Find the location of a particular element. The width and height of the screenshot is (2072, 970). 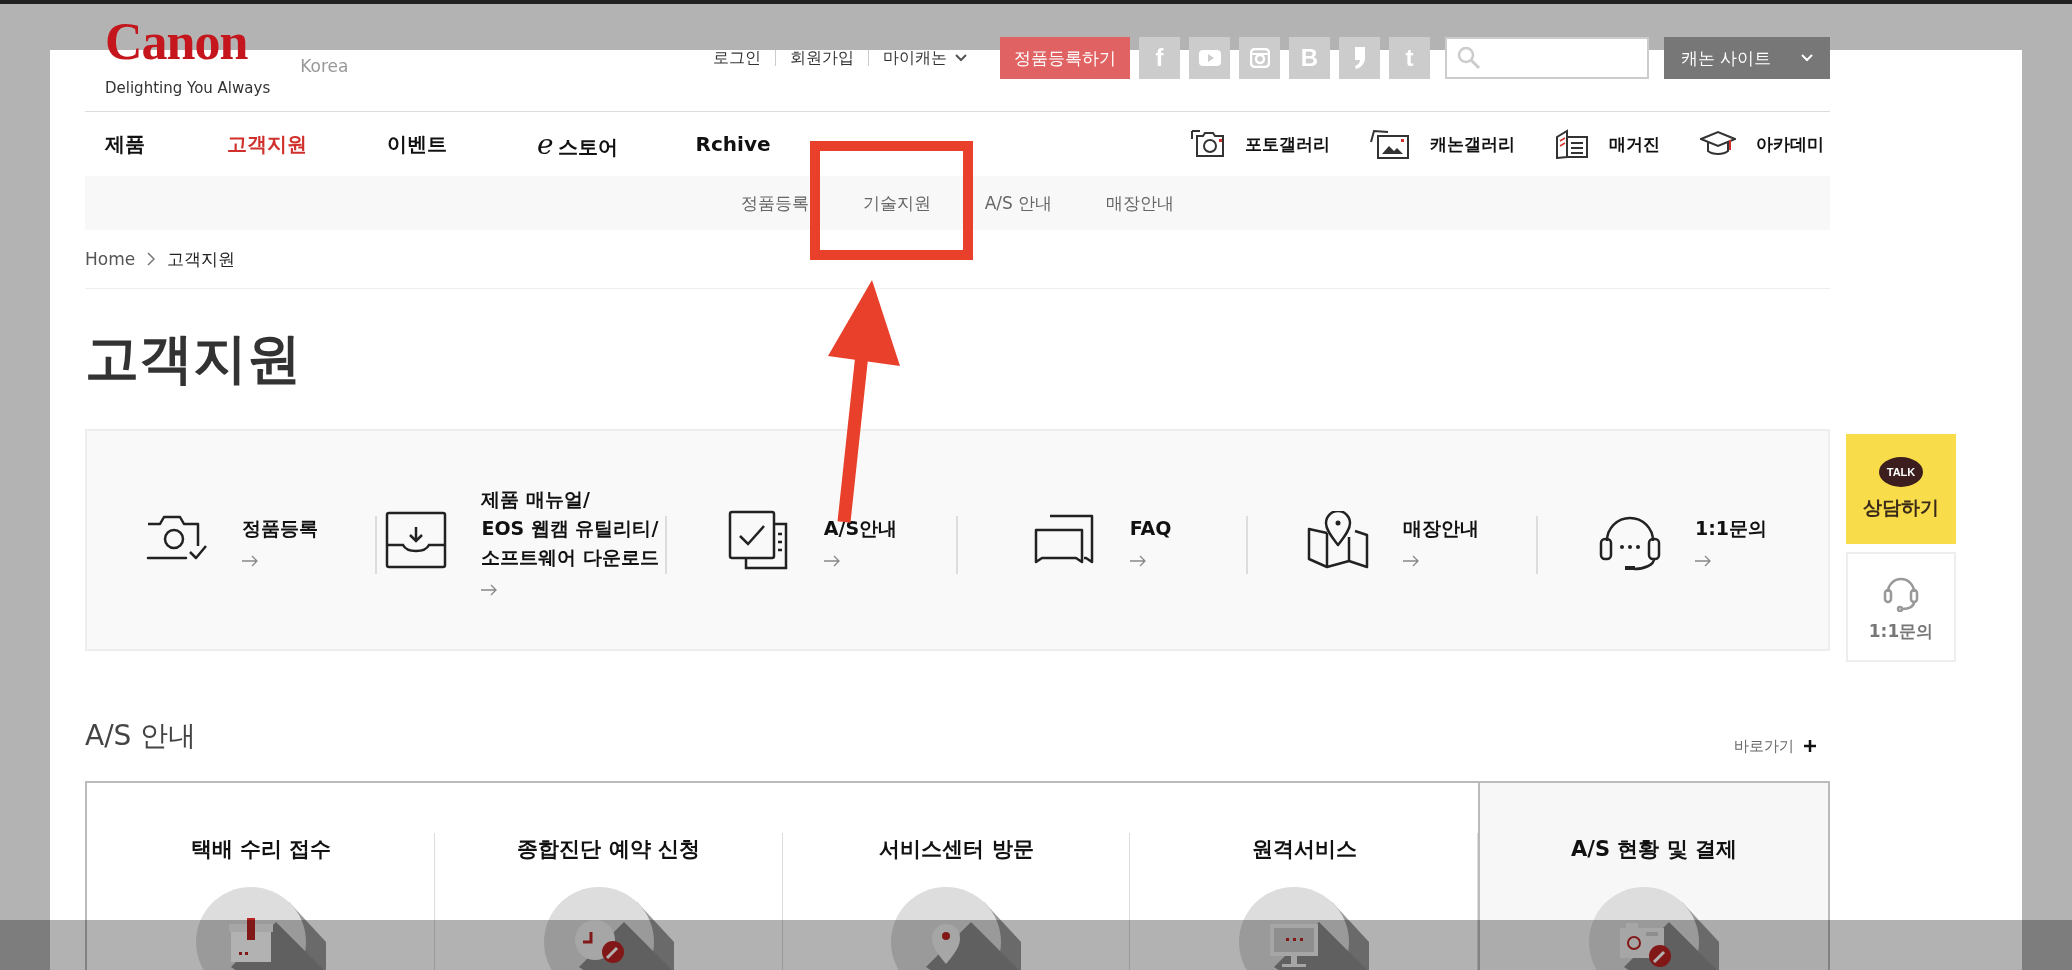

subnav-link: 기술지원 is located at coordinates (896, 203).